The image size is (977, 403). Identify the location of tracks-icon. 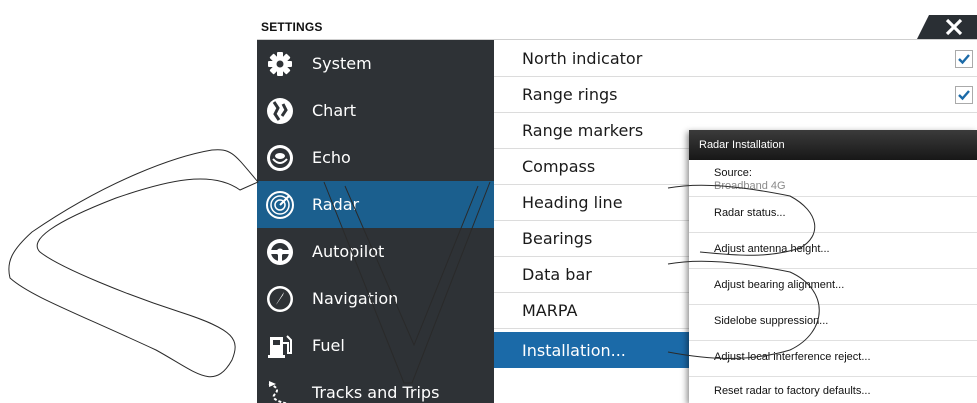
(279, 392).